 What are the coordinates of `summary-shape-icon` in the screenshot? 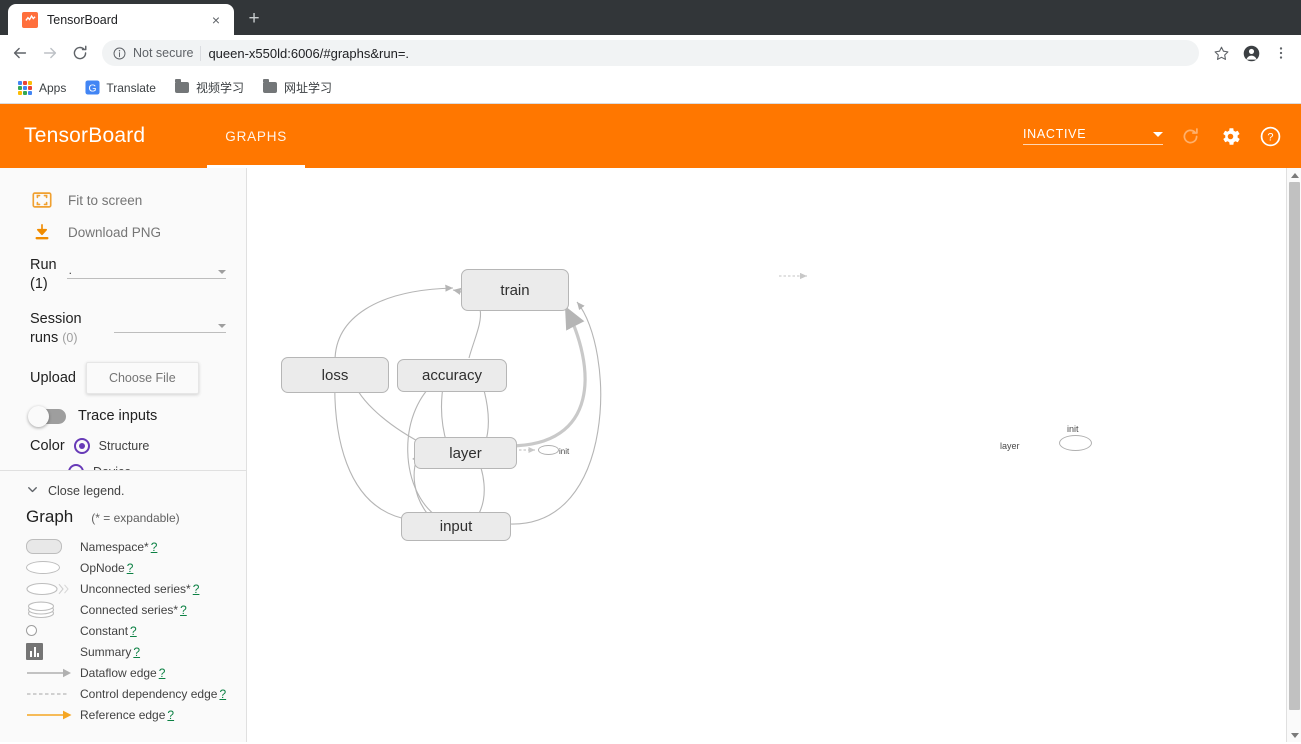 It's located at (53, 651).